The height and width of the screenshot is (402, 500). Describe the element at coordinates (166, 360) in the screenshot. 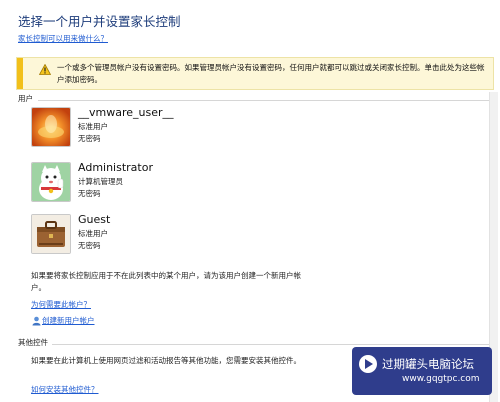

I see `other-controls-note: 如果要在此计算机上使用网页过滤和活动报告等其他功能，您需要安装其他控件。` at that location.